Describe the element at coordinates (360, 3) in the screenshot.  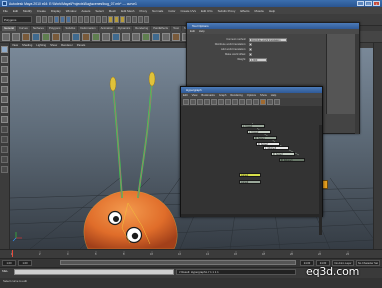
I see `minimize-button: _` at that location.